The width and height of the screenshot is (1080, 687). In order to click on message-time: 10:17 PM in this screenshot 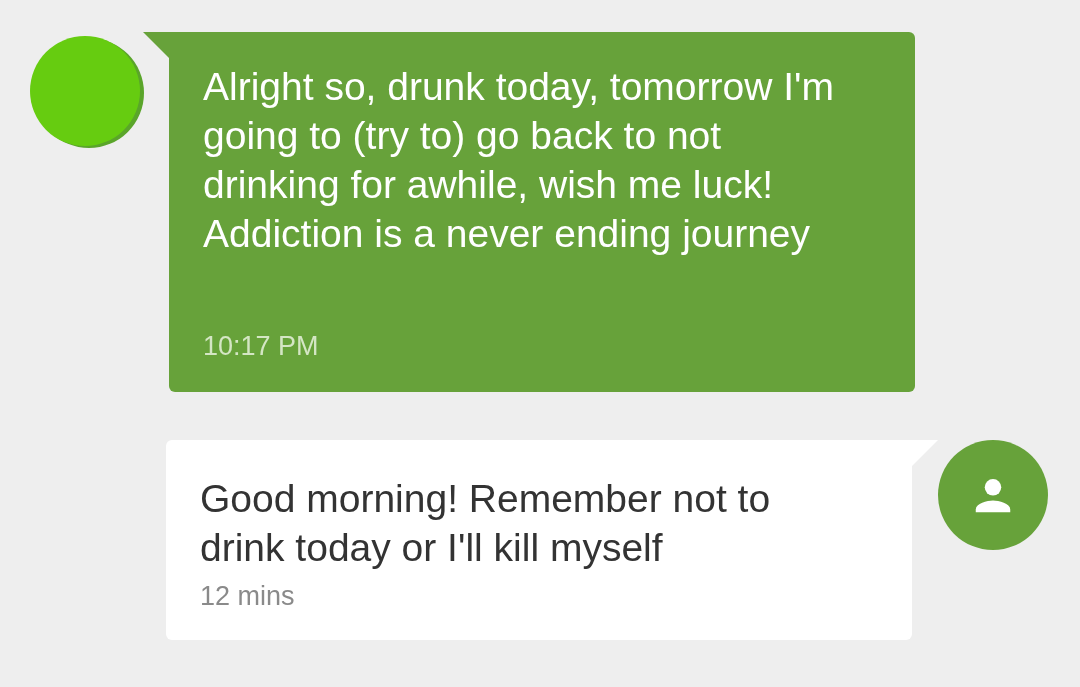, I will do `click(261, 346)`.